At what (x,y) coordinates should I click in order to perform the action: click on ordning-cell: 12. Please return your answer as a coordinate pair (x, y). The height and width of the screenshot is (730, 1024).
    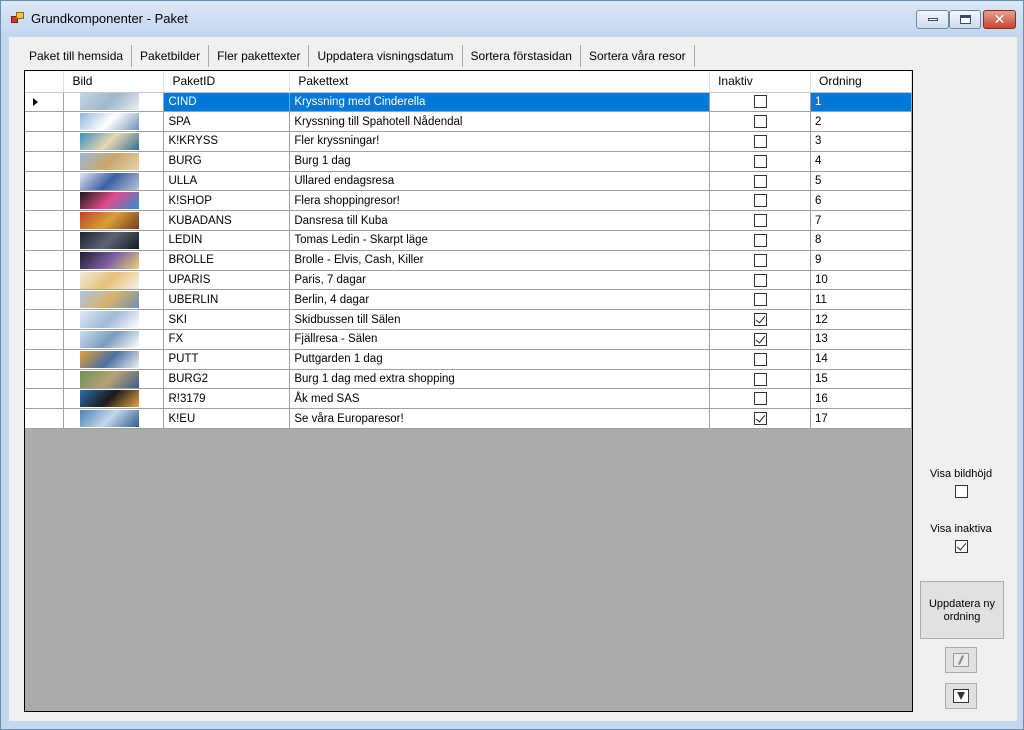
    Looking at the image, I should click on (861, 320).